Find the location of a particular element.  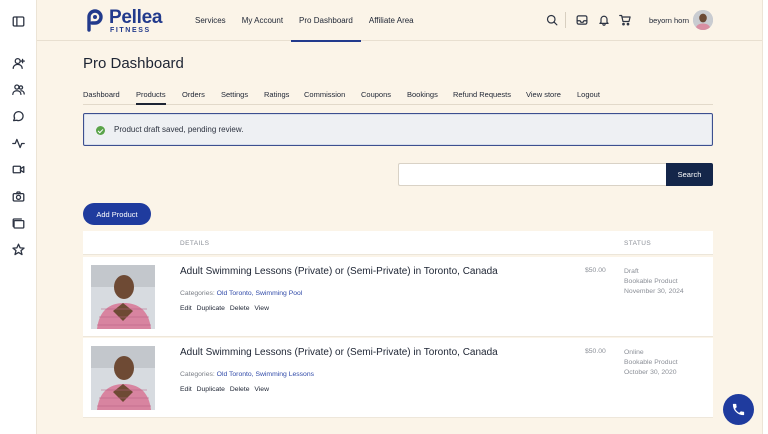

chat-icon is located at coordinates (18, 116).